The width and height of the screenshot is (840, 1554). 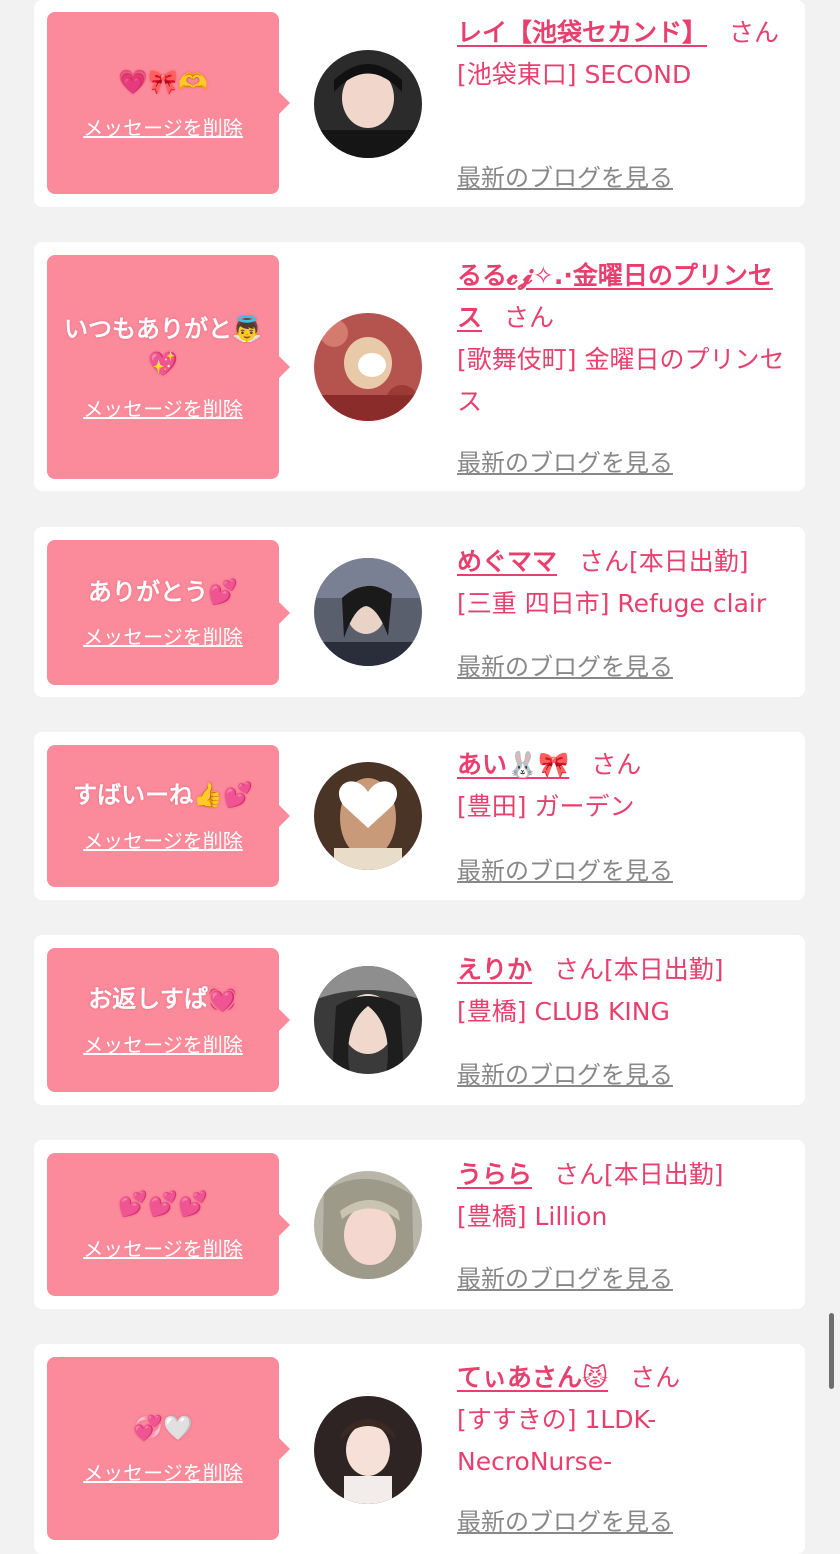 I want to click on girl-info: てぃあさん😾 さん [すすきの] 1LDK-NecroNurse-, so click(x=623, y=1420).